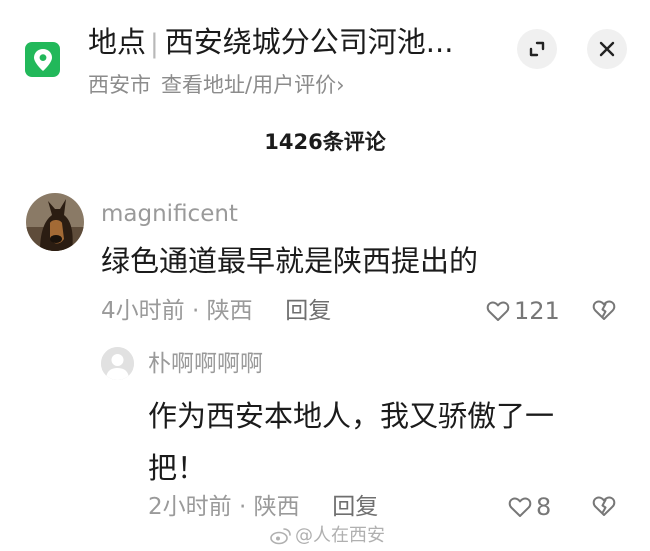 The image size is (650, 551). I want to click on watermark: @人在西安, so click(327, 536).